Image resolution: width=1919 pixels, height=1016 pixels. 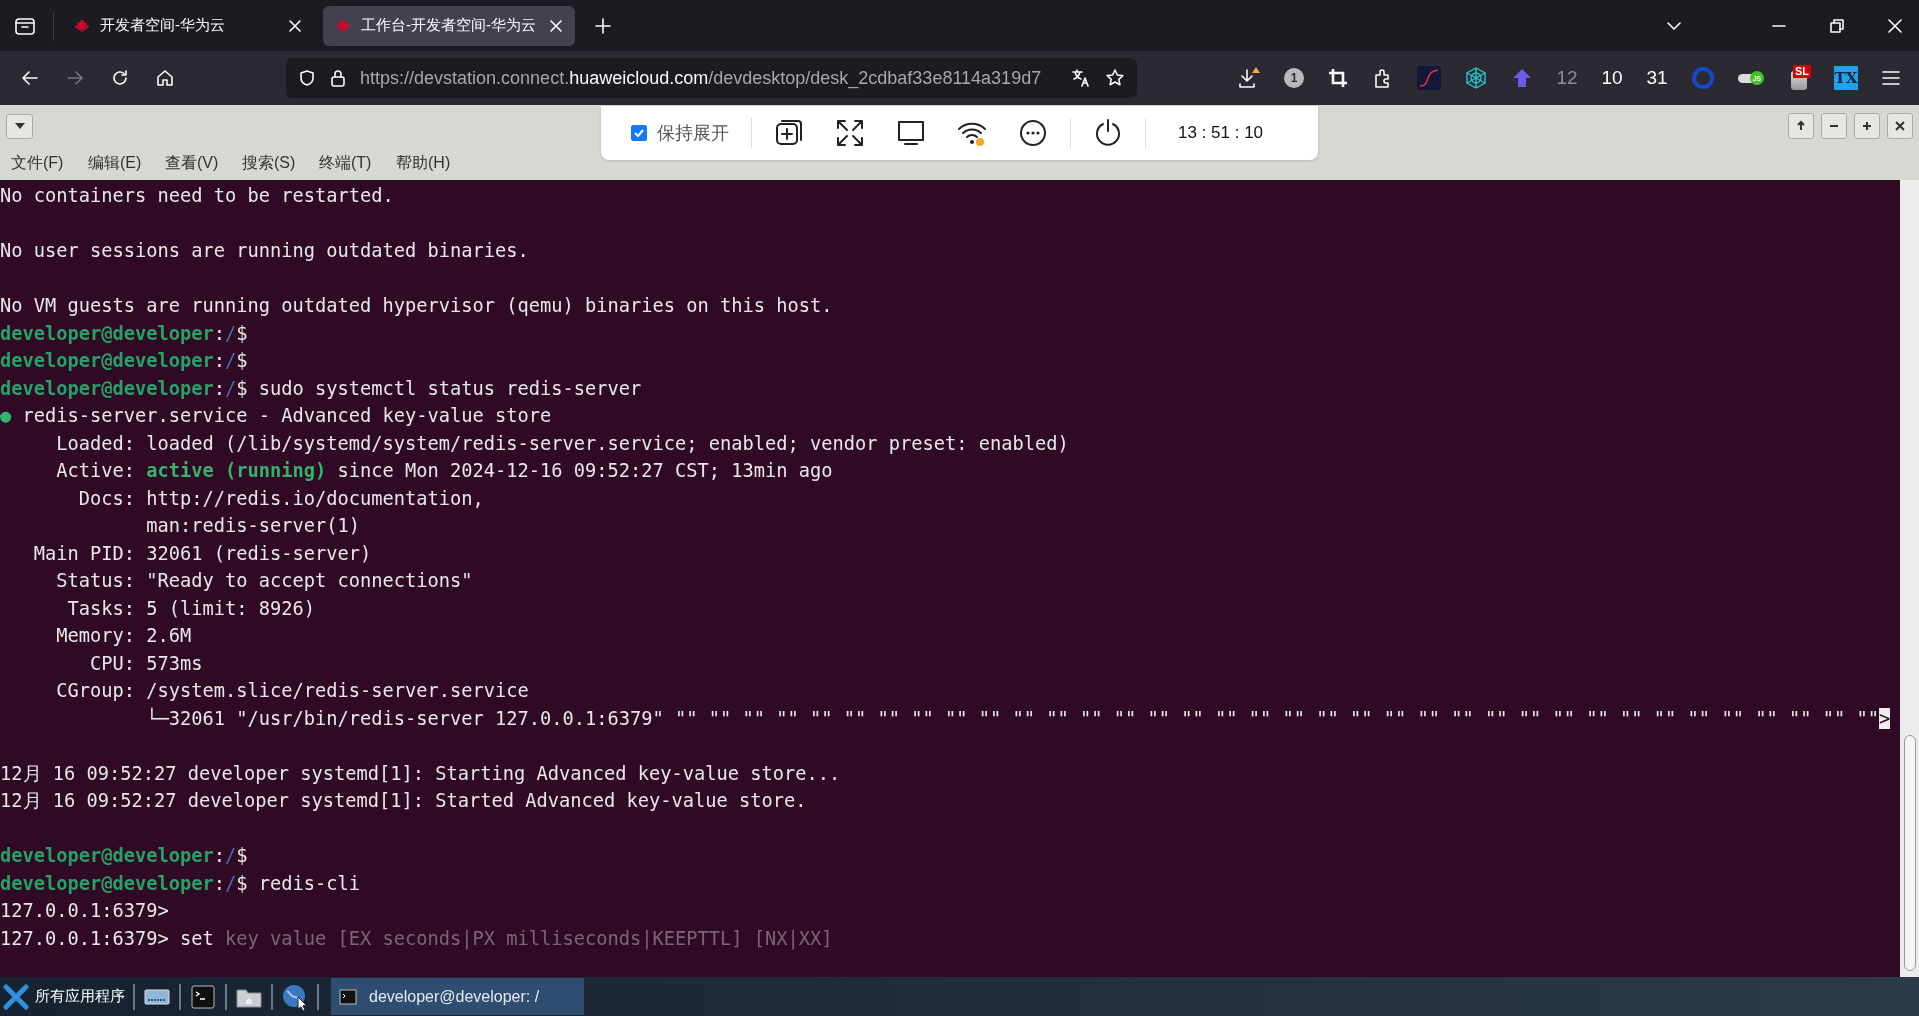 What do you see at coordinates (280, 163) in the screenshot?
I see `menu-item: 搜索(S)` at bounding box center [280, 163].